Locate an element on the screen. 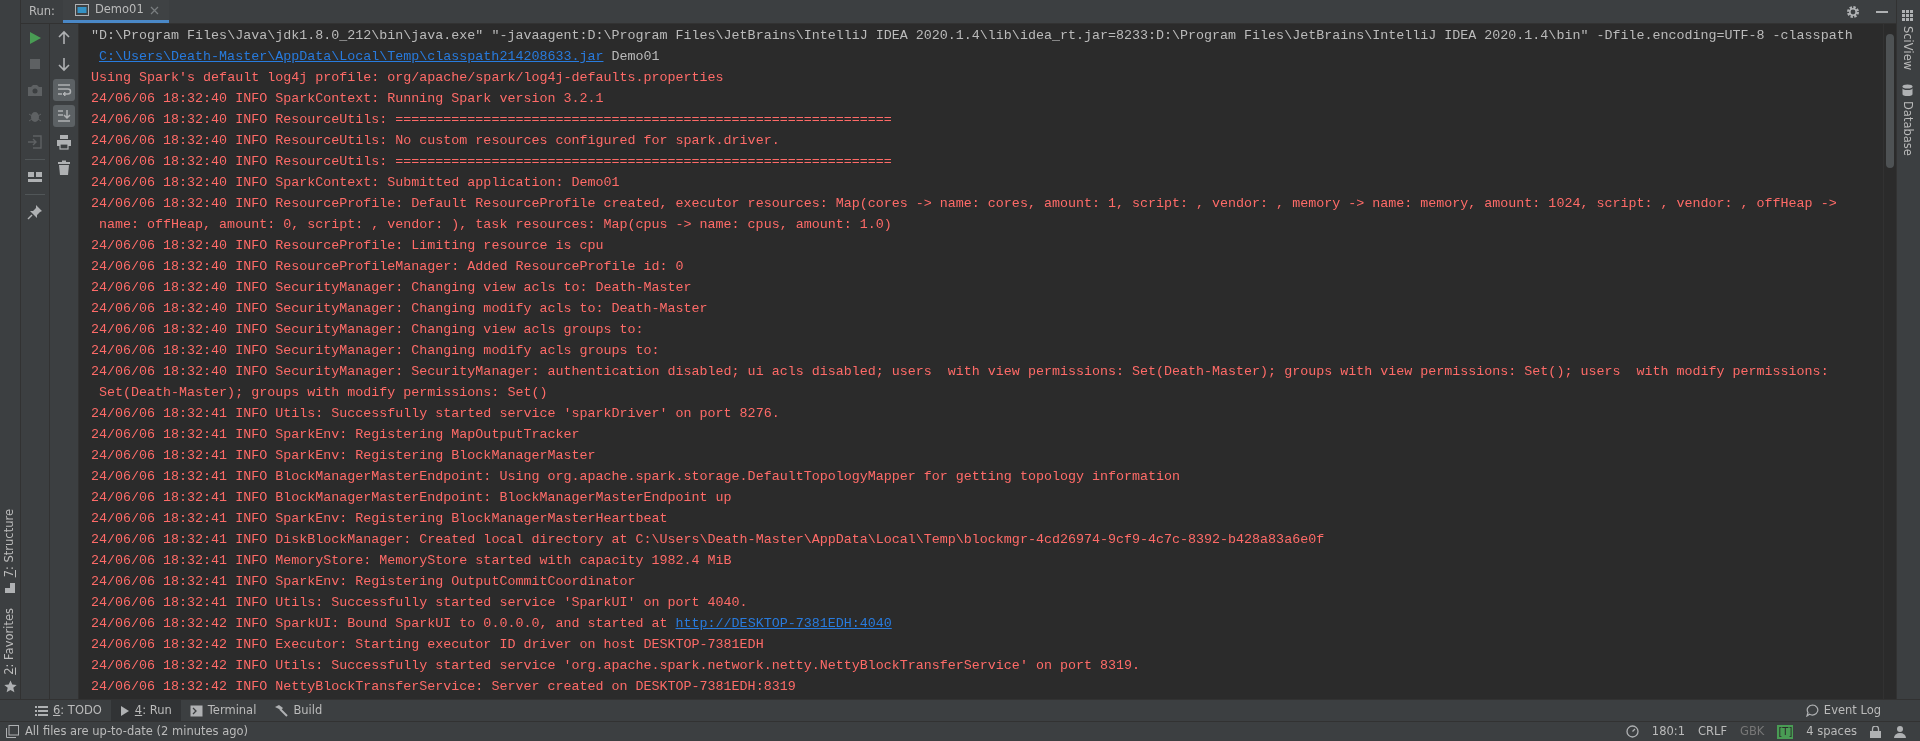 This screenshot has width=1920, height=741. scroll-end-icon is located at coordinates (64, 116).